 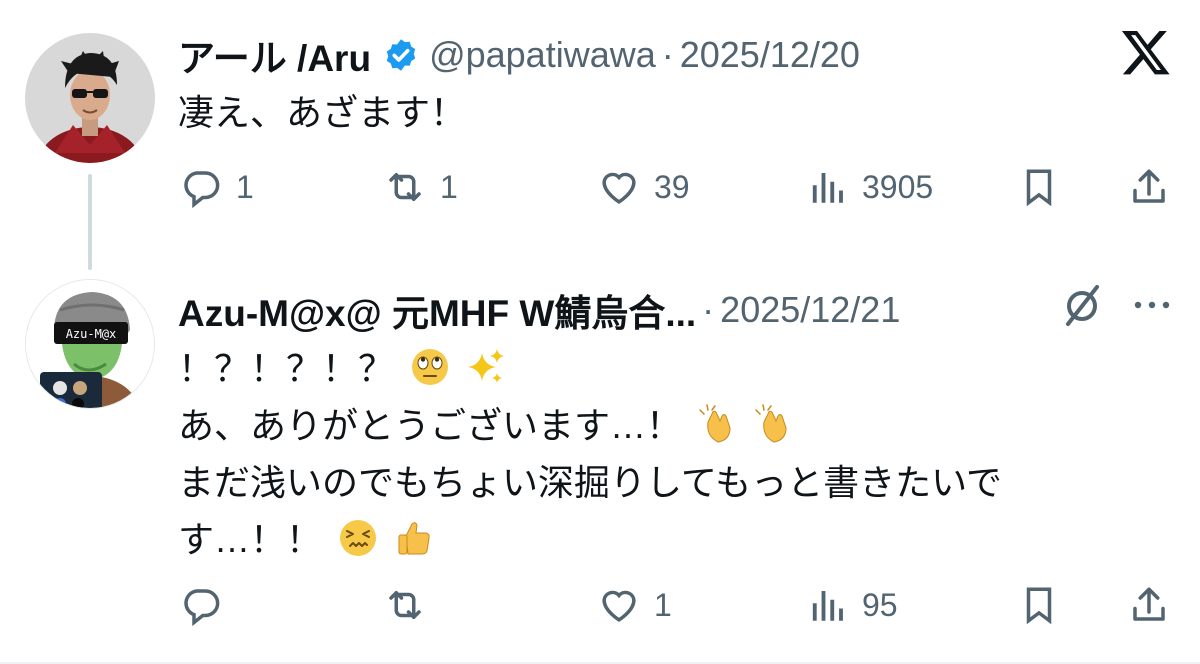 I want to click on more-icon, so click(x=1152, y=305).